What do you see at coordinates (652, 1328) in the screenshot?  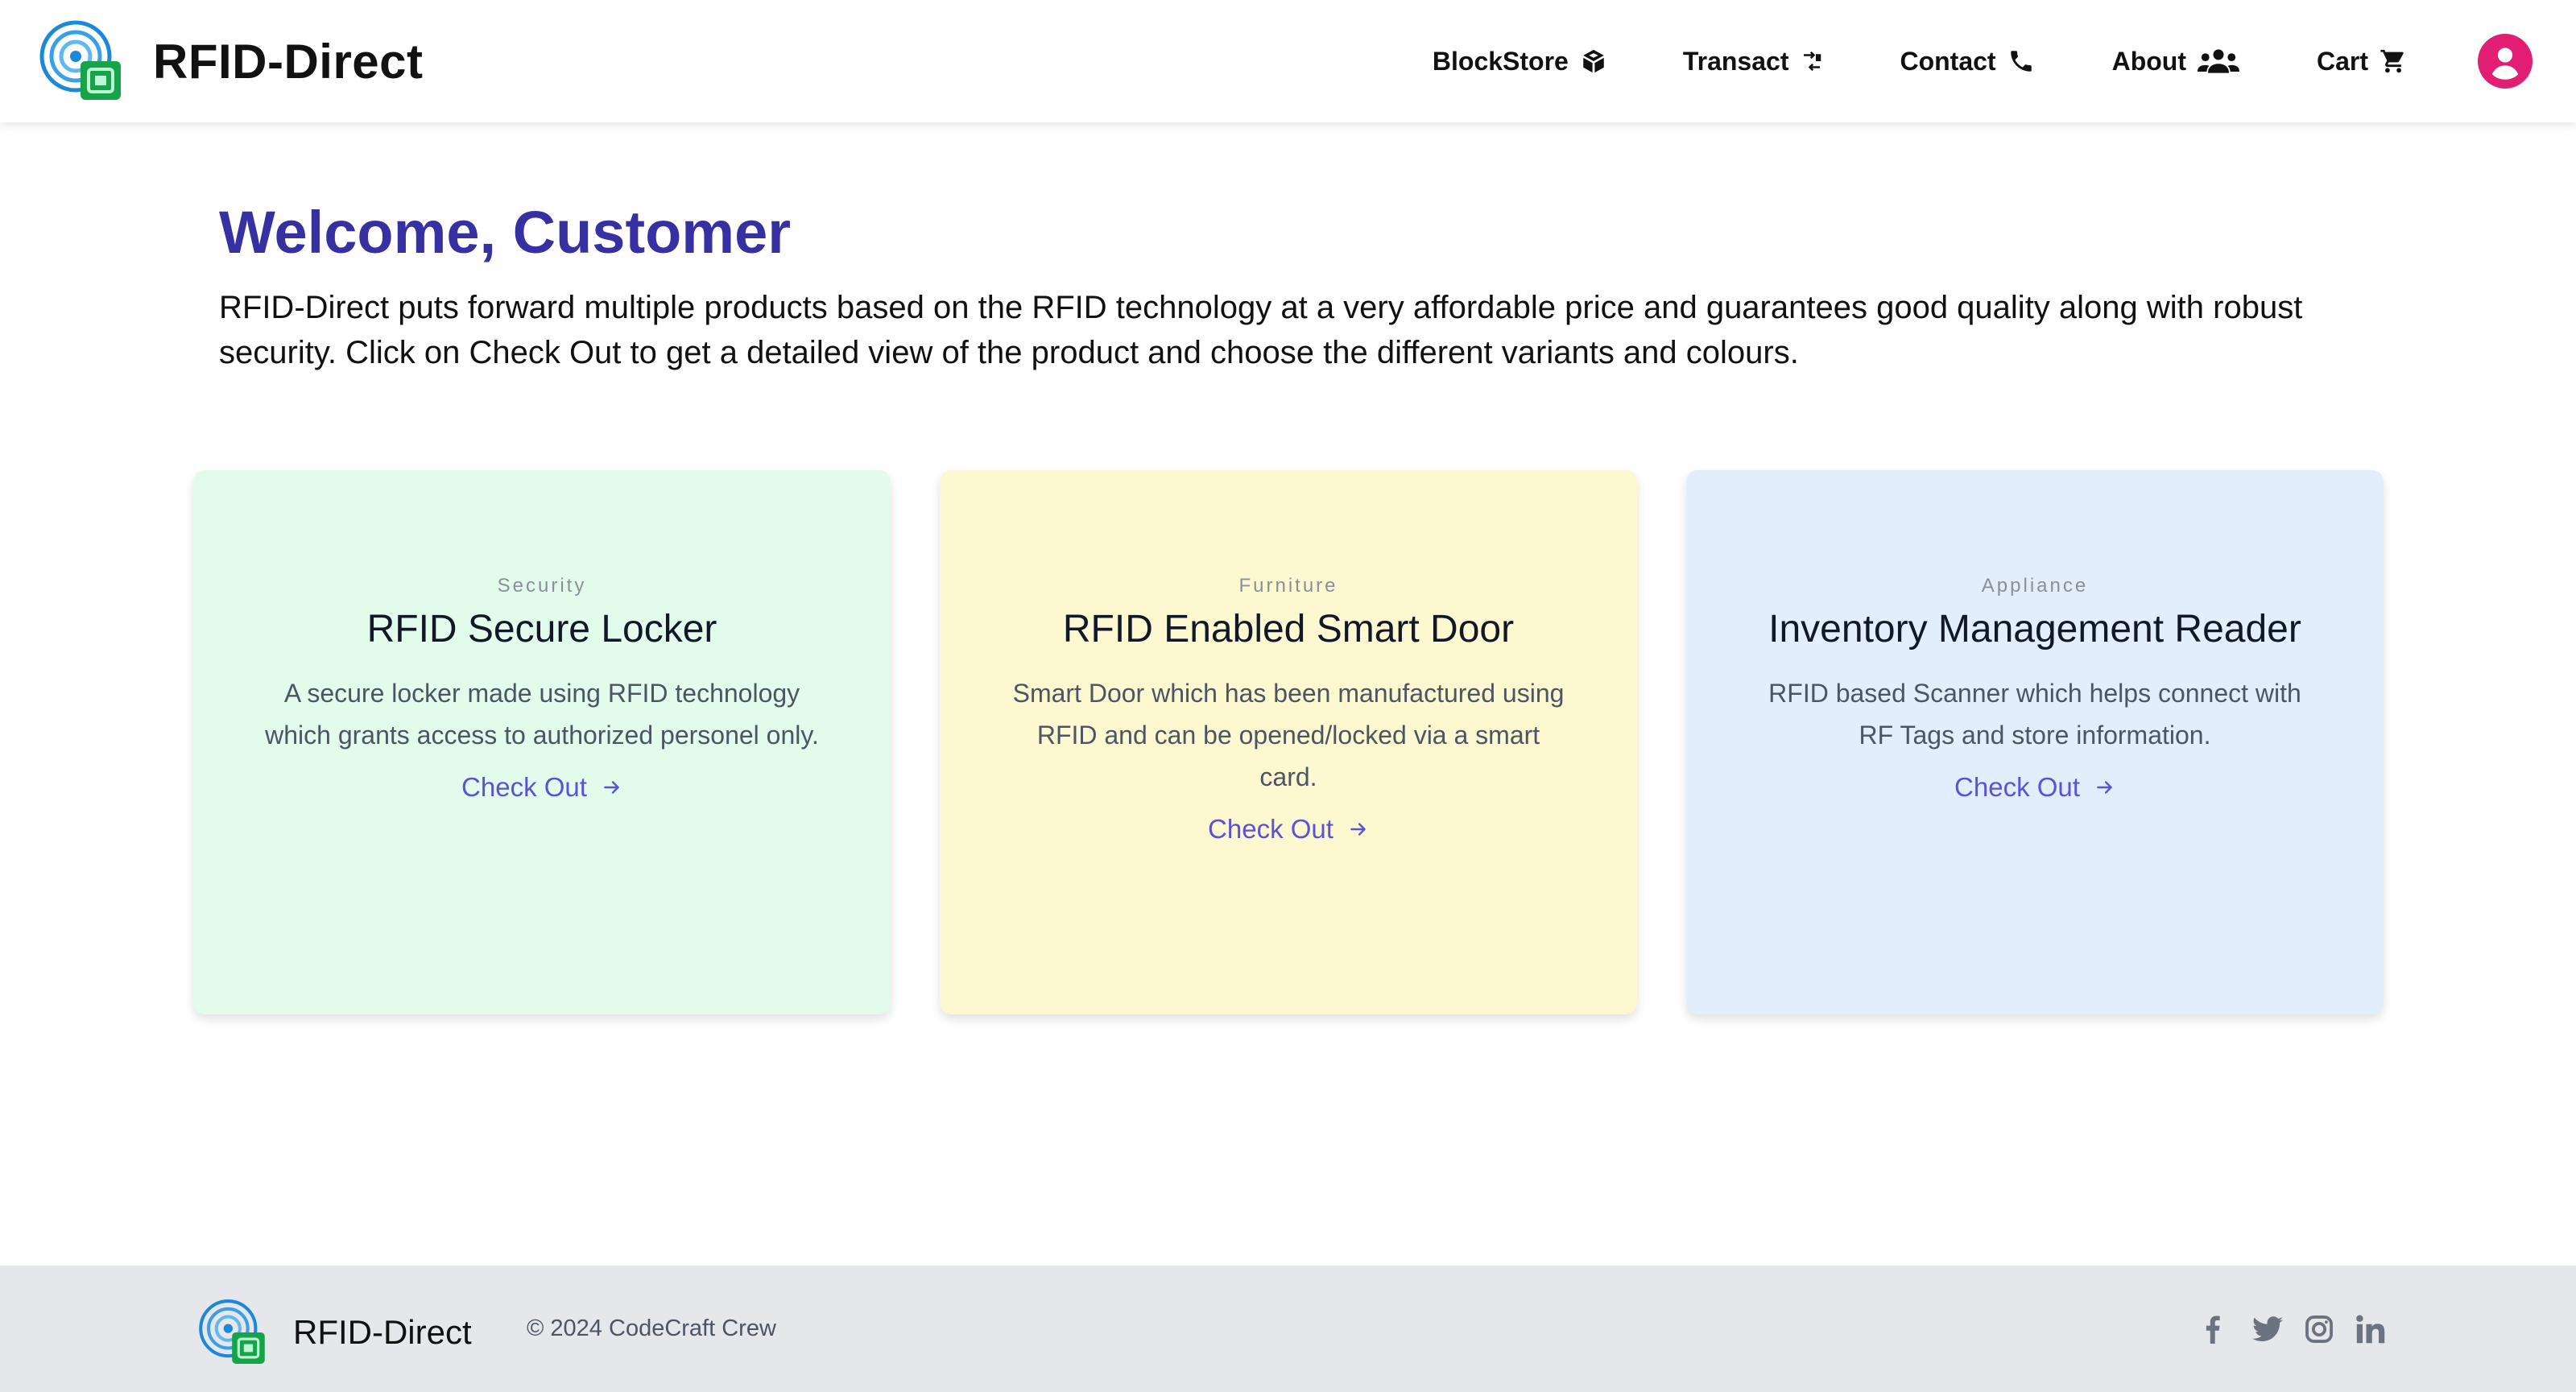 I see `copyright-text: © 2024 CodeCraft Crew` at bounding box center [652, 1328].